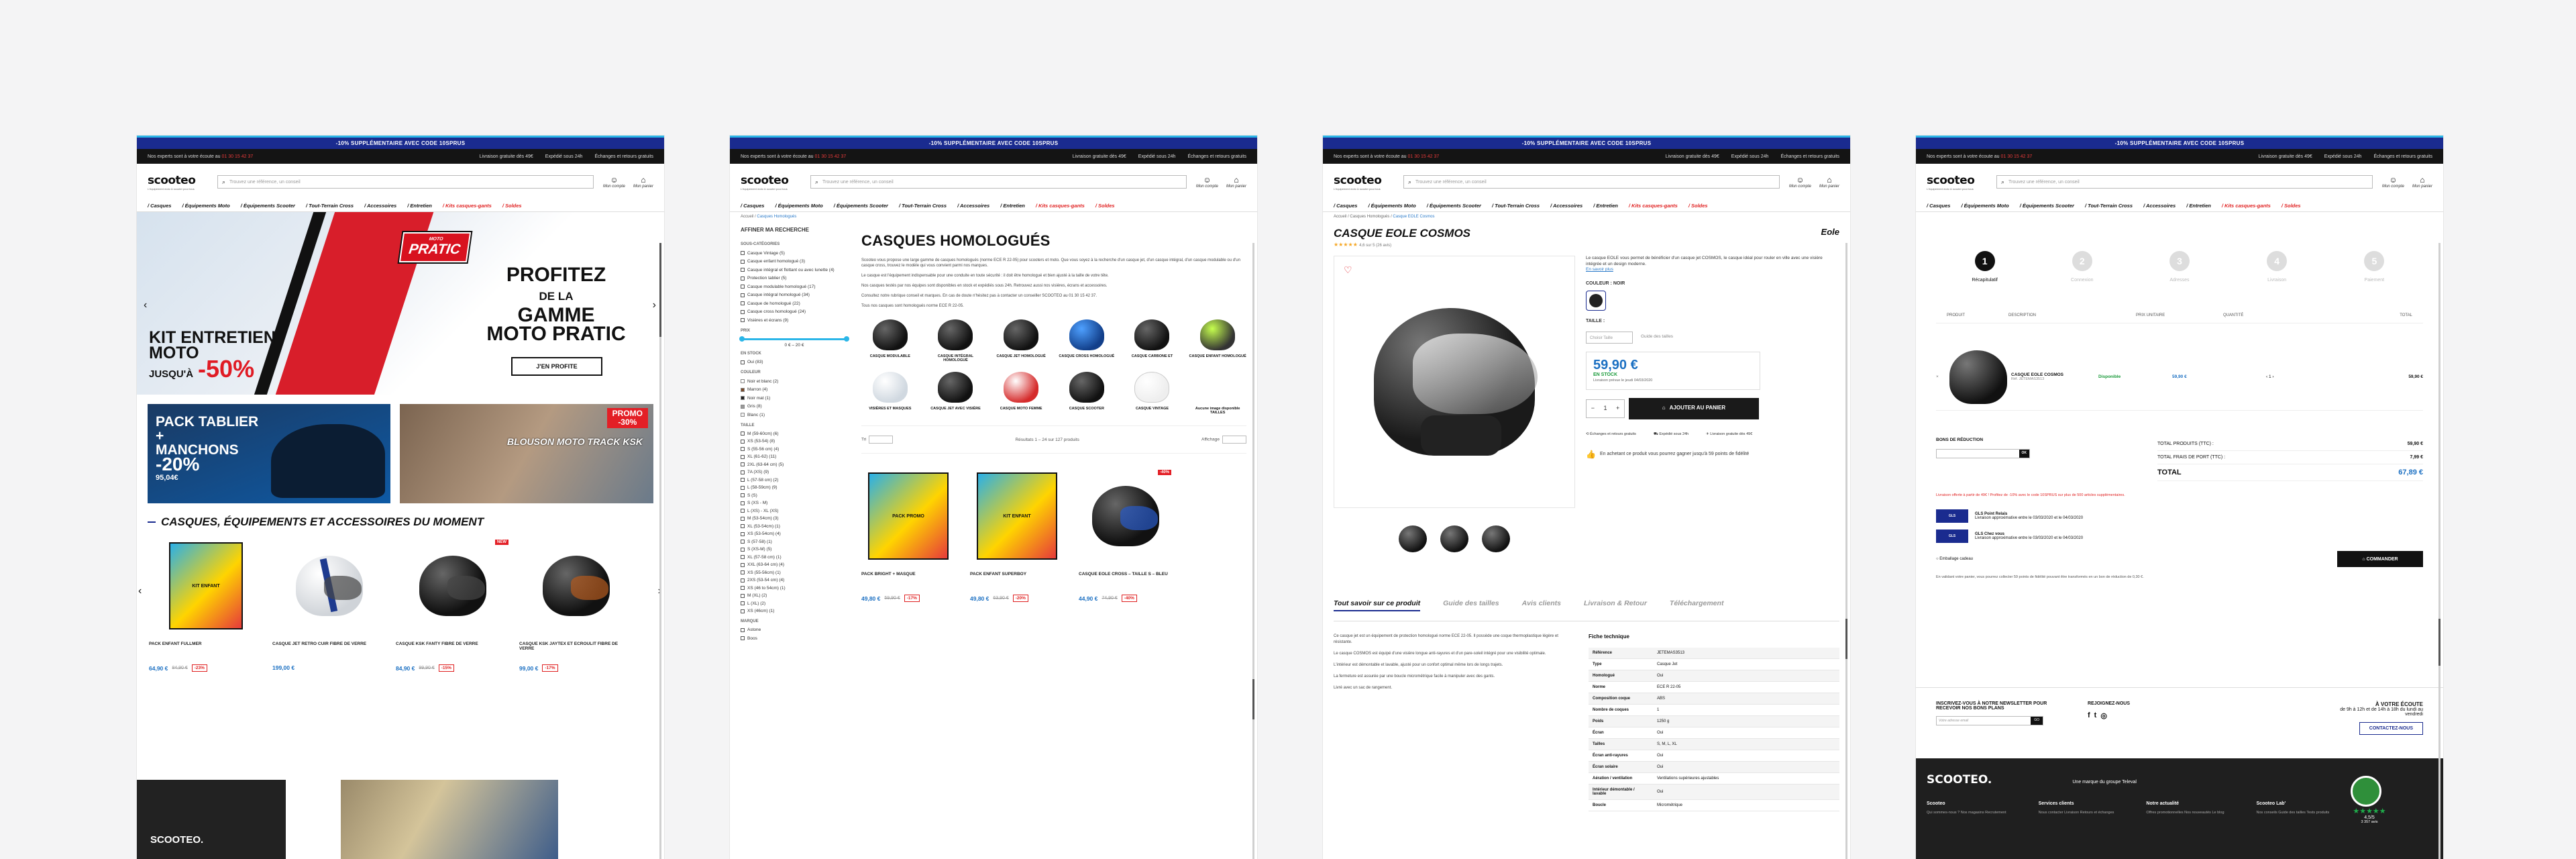  What do you see at coordinates (2103, 716) in the screenshot?
I see `instagram-icon: ◎` at bounding box center [2103, 716].